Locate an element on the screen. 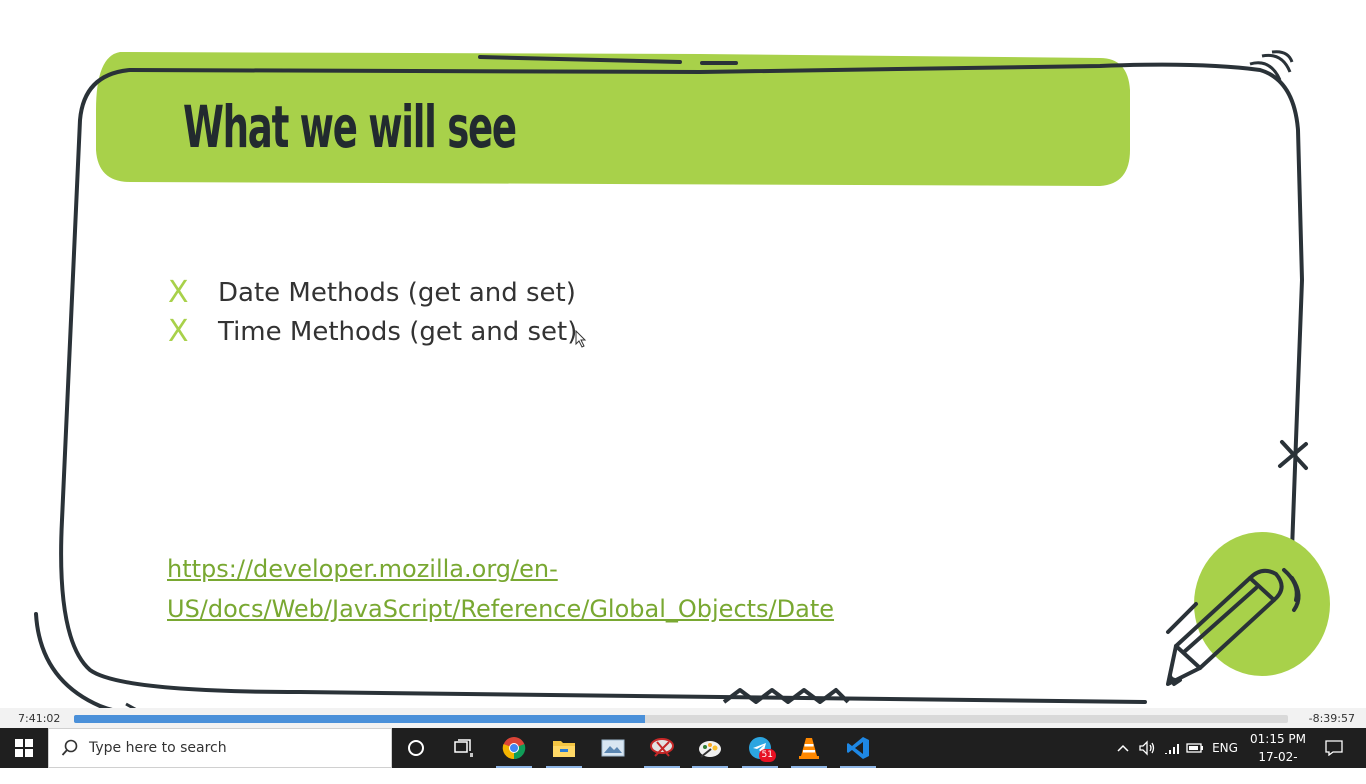  vscode-button is located at coordinates (858, 748).